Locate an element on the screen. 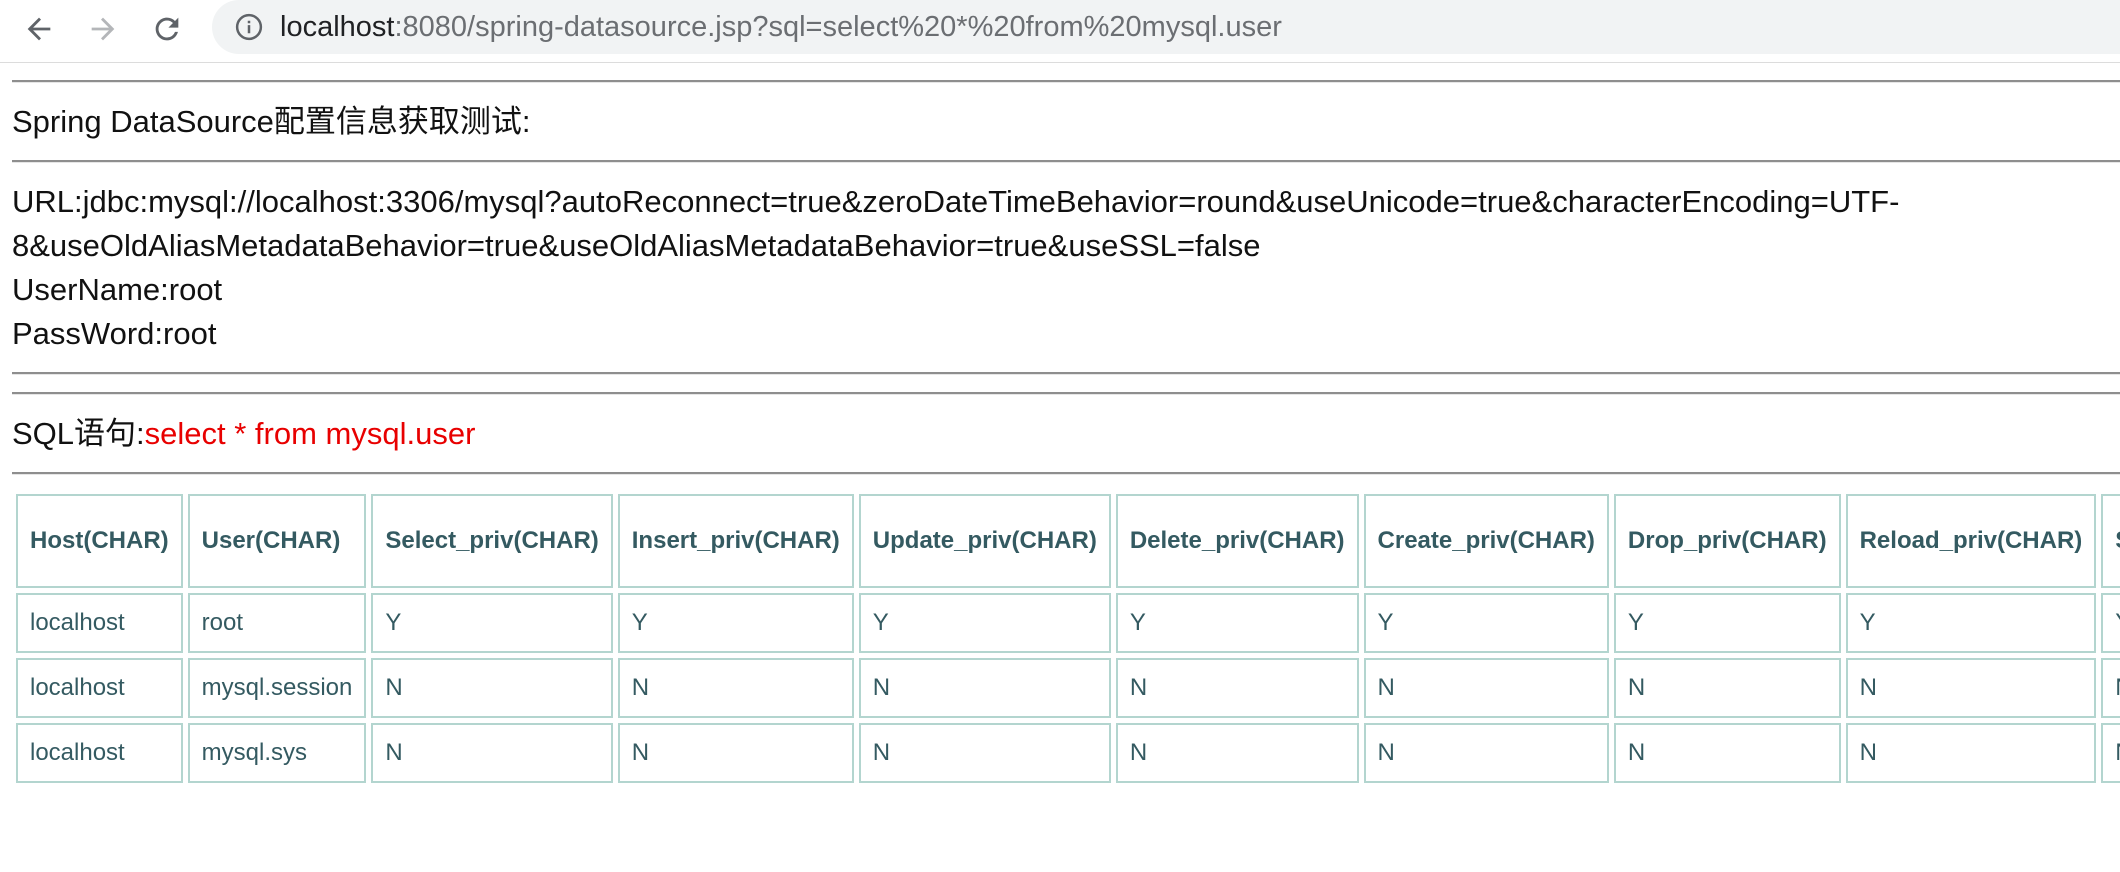  table-row: localhost root Y Y Y Y Y Y Y Y is located at coordinates (1068, 623).